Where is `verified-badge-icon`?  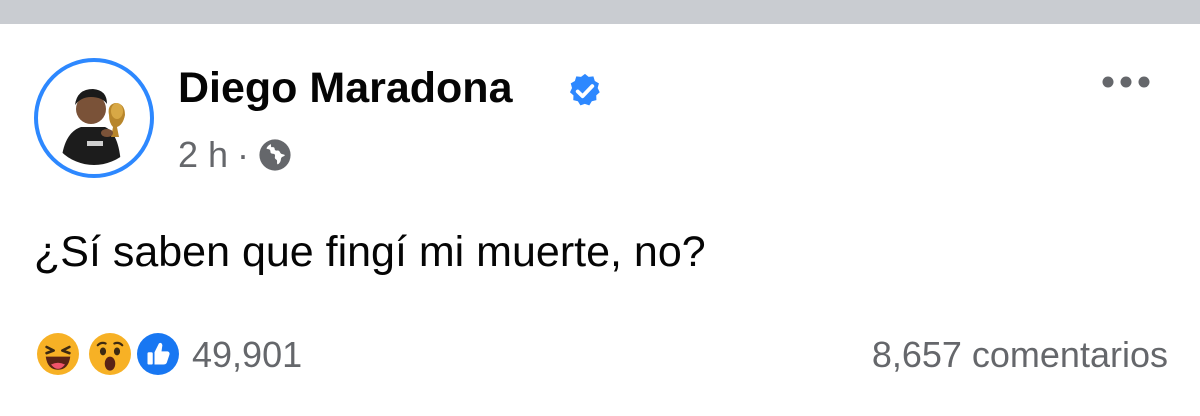
verified-badge-icon is located at coordinates (584, 89).